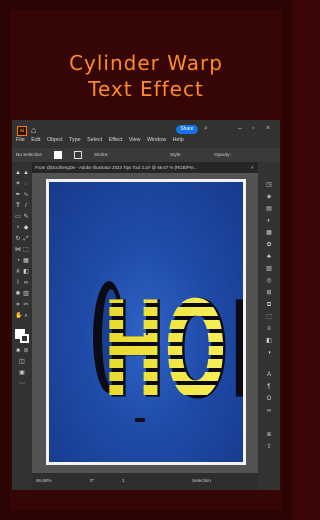 The width and height of the screenshot is (320, 520). I want to click on tab-close-icon: ×, so click(252, 167).